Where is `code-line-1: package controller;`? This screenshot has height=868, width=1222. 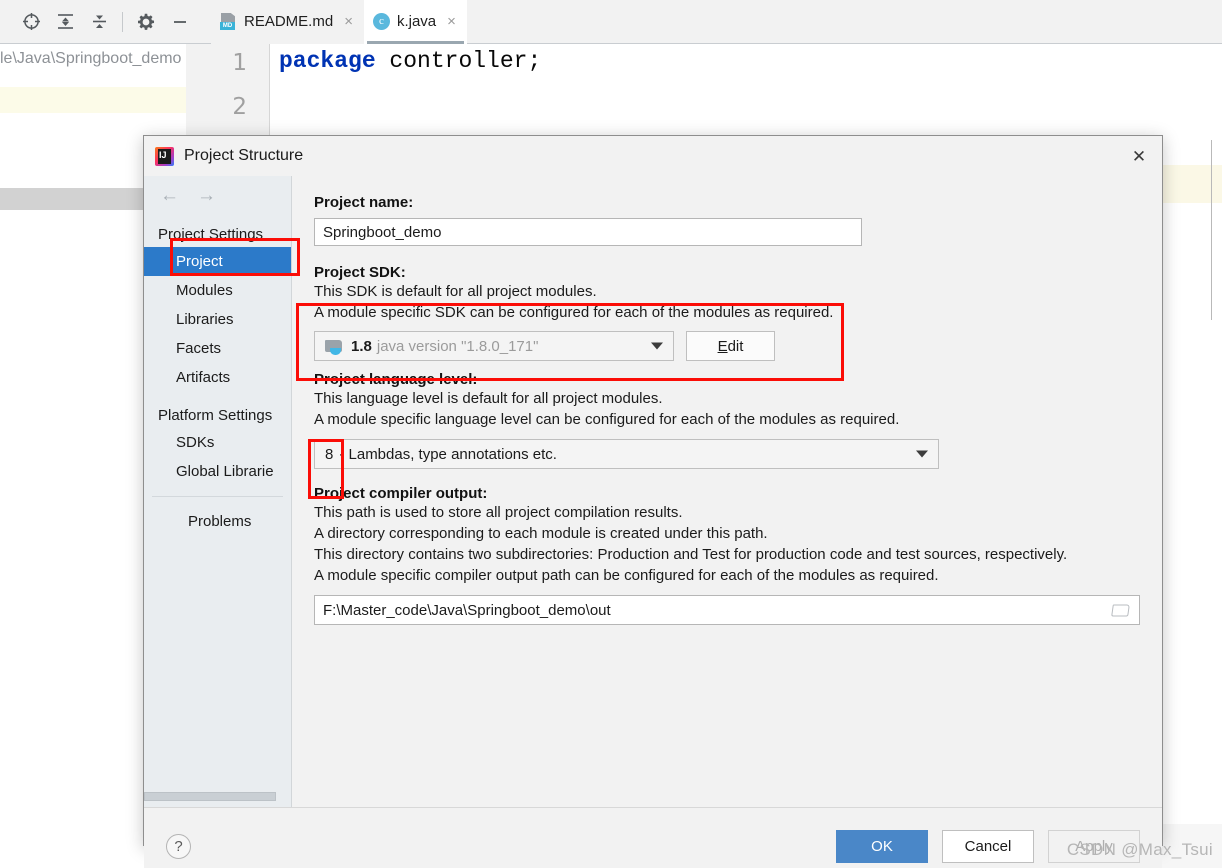
code-line-1: package controller; is located at coordinates (410, 61).